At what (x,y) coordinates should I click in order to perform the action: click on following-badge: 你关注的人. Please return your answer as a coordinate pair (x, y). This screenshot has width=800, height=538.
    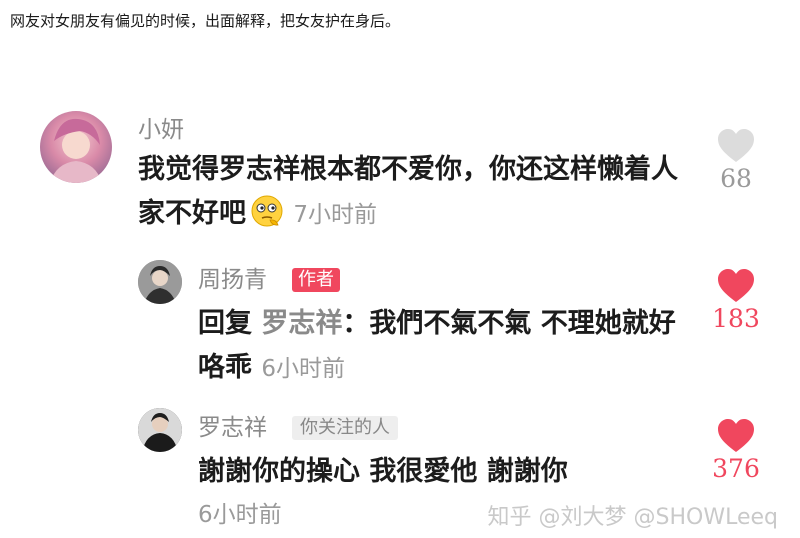
    Looking at the image, I should click on (345, 428).